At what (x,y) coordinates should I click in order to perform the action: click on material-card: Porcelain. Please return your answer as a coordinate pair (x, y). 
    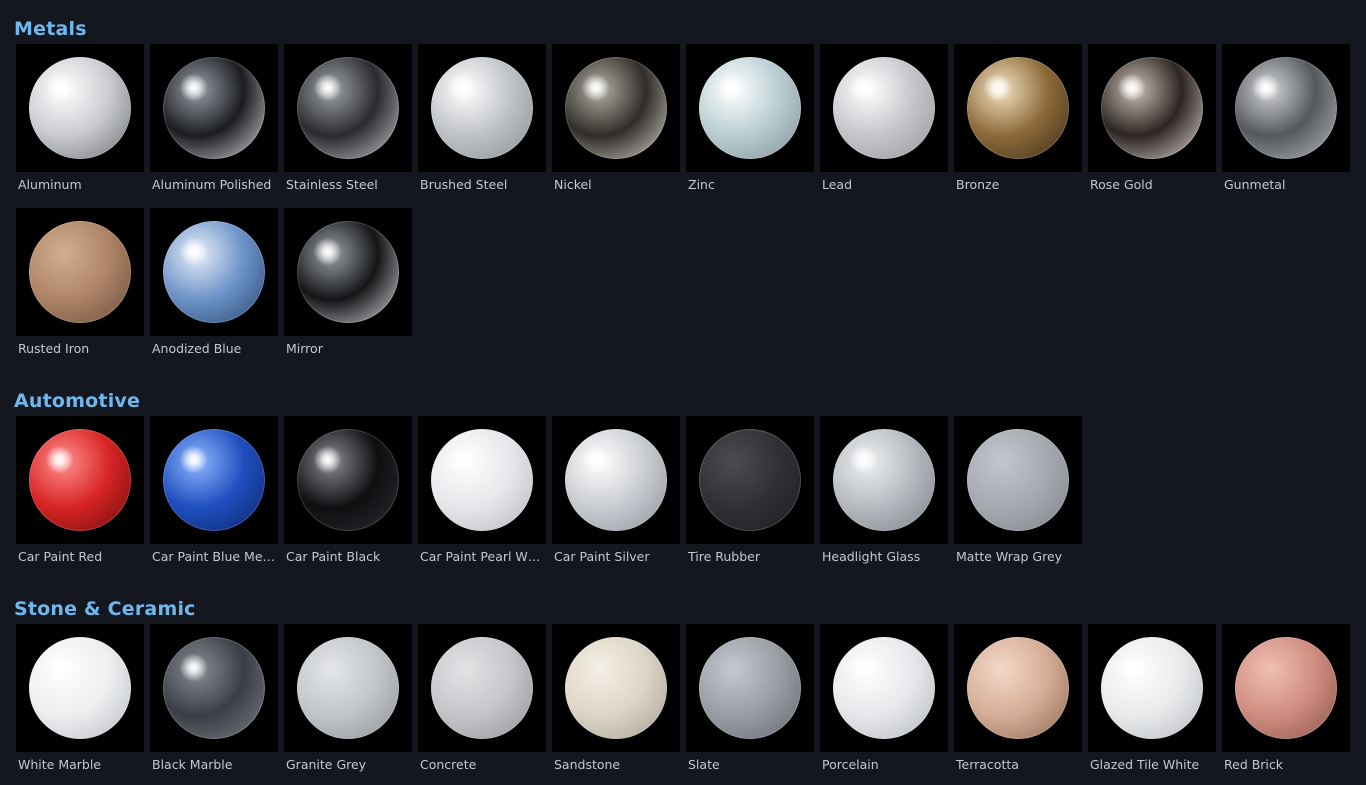
    Looking at the image, I should click on (884, 698).